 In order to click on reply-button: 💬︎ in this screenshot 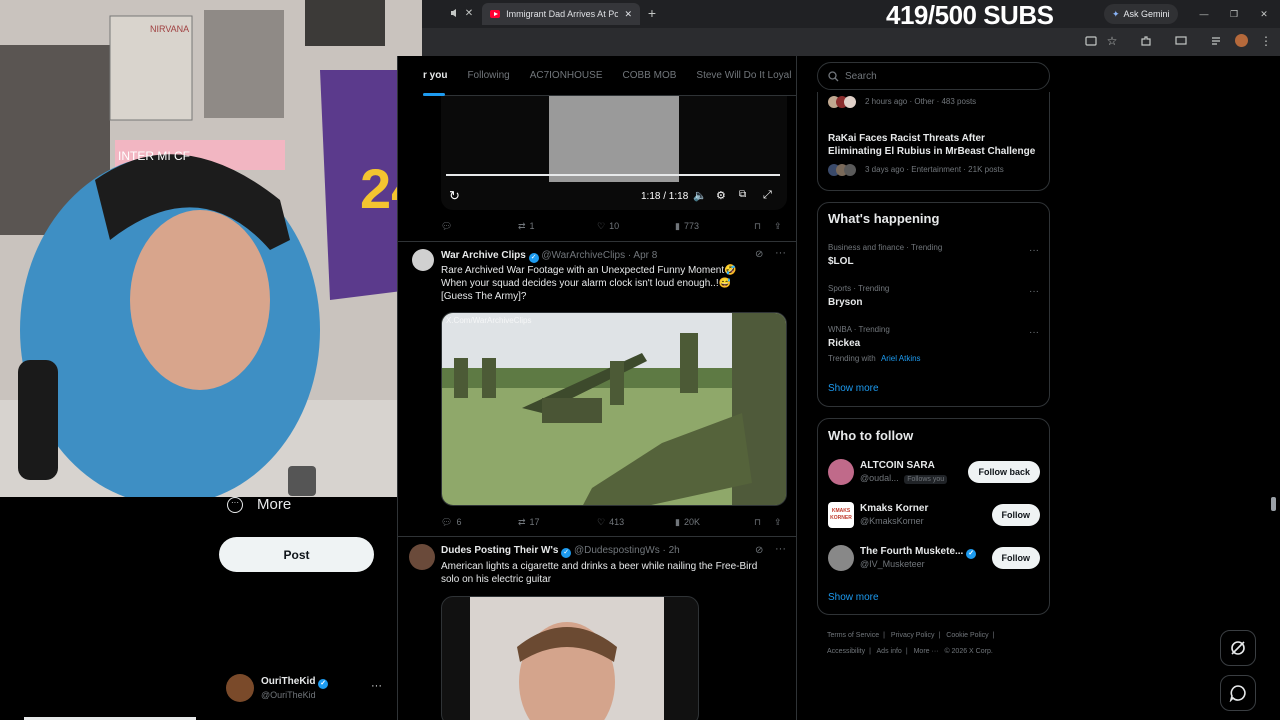, I will do `click(448, 226)`.